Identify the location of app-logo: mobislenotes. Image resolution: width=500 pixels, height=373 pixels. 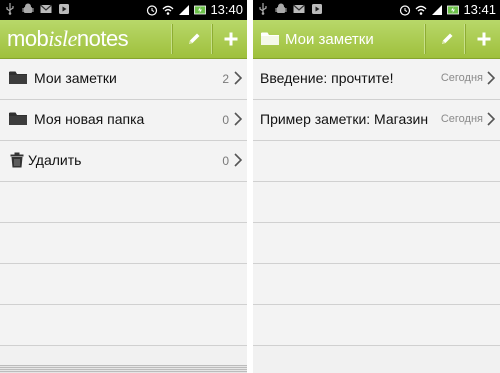
(68, 39).